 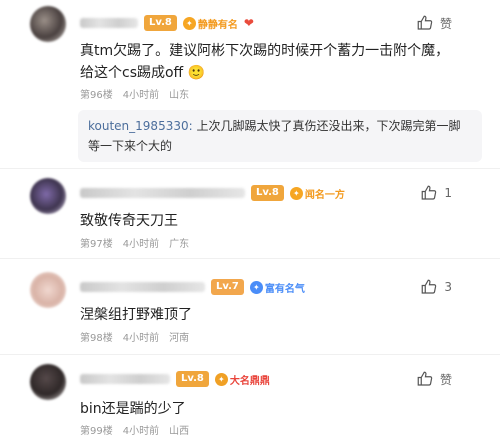 I want to click on comment-text: 真tm欠踢了。建议阿彬下次踢的时候开个蓄力一击附个魔，给这个cs踢成off 🙂, so click(x=265, y=62).